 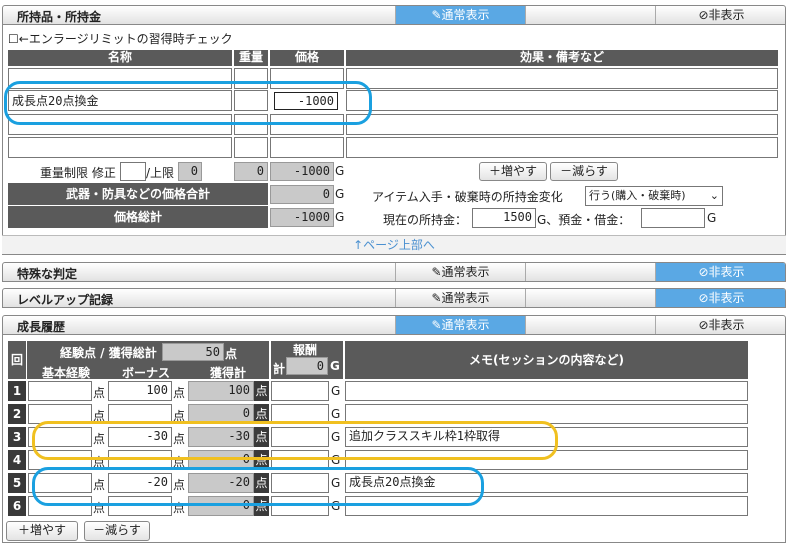 I want to click on price-grand-value: -1000, so click(x=302, y=217).